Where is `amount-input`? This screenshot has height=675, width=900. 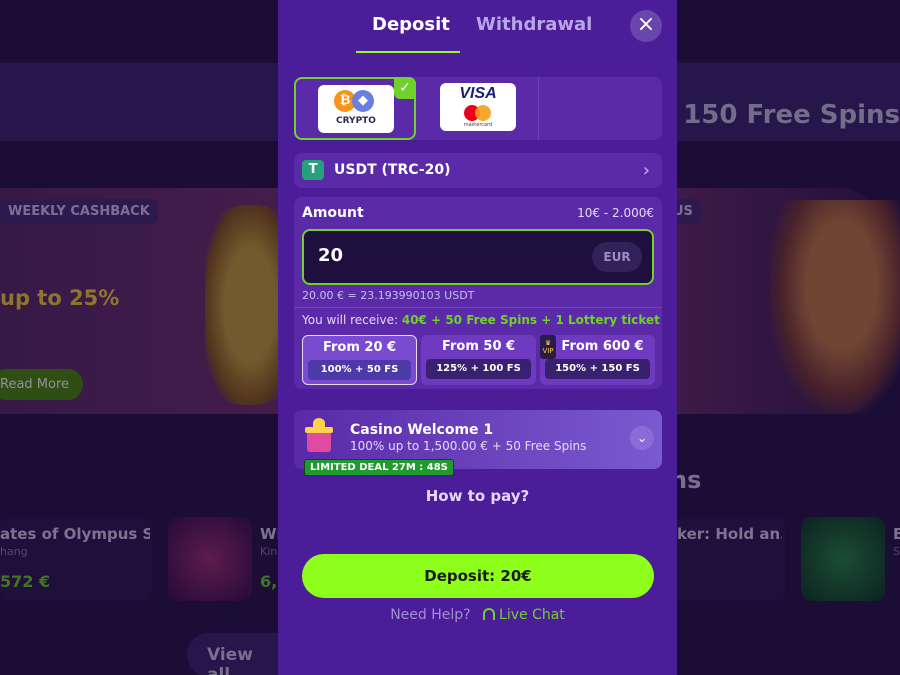
amount-input is located at coordinates (448, 255).